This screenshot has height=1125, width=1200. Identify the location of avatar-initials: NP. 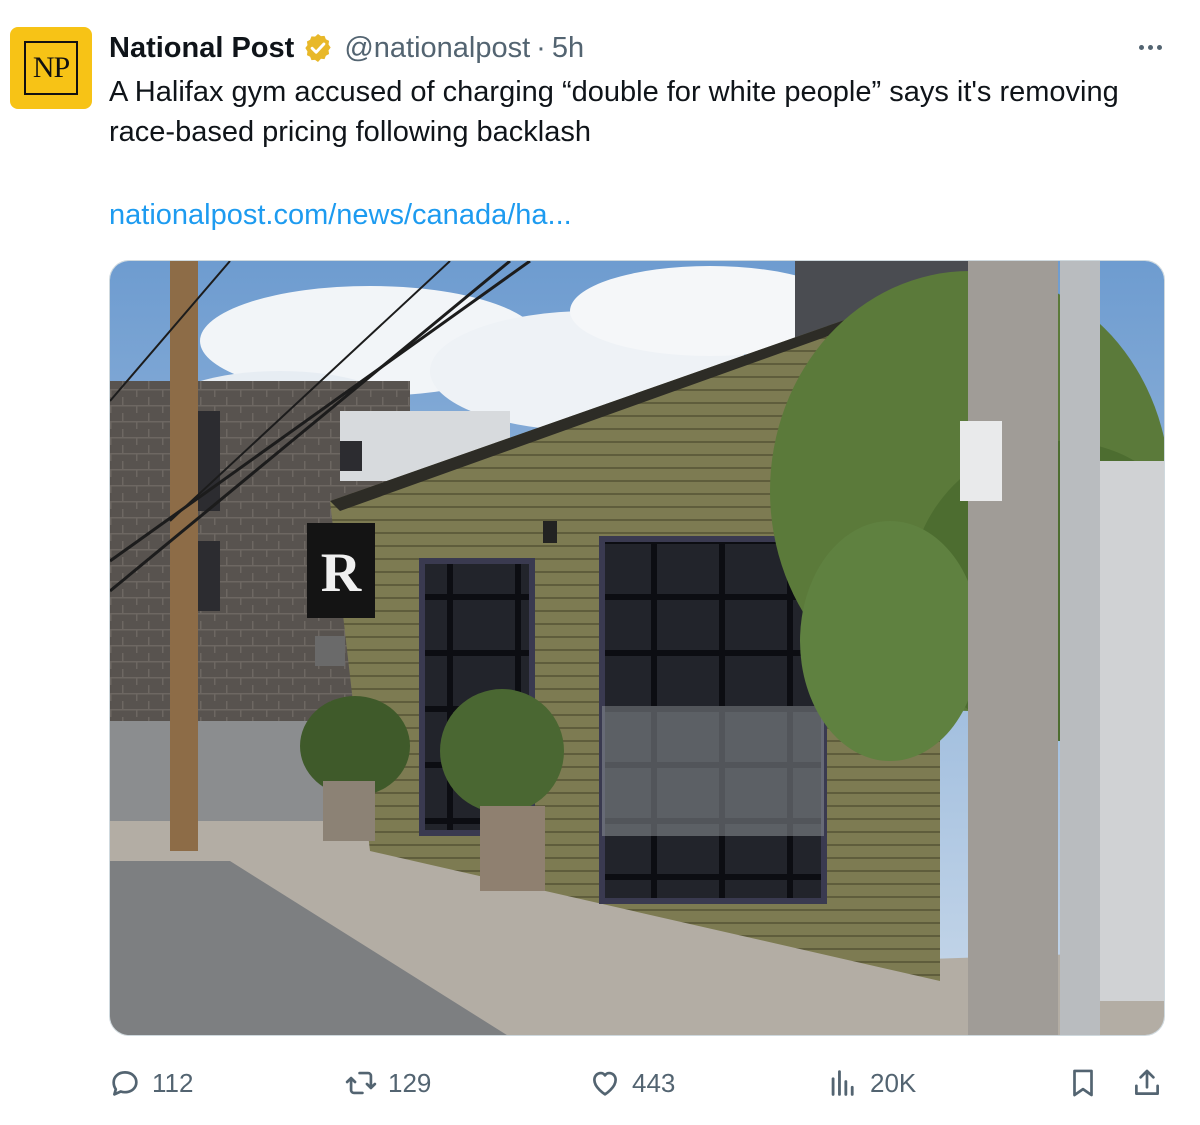
(51, 67).